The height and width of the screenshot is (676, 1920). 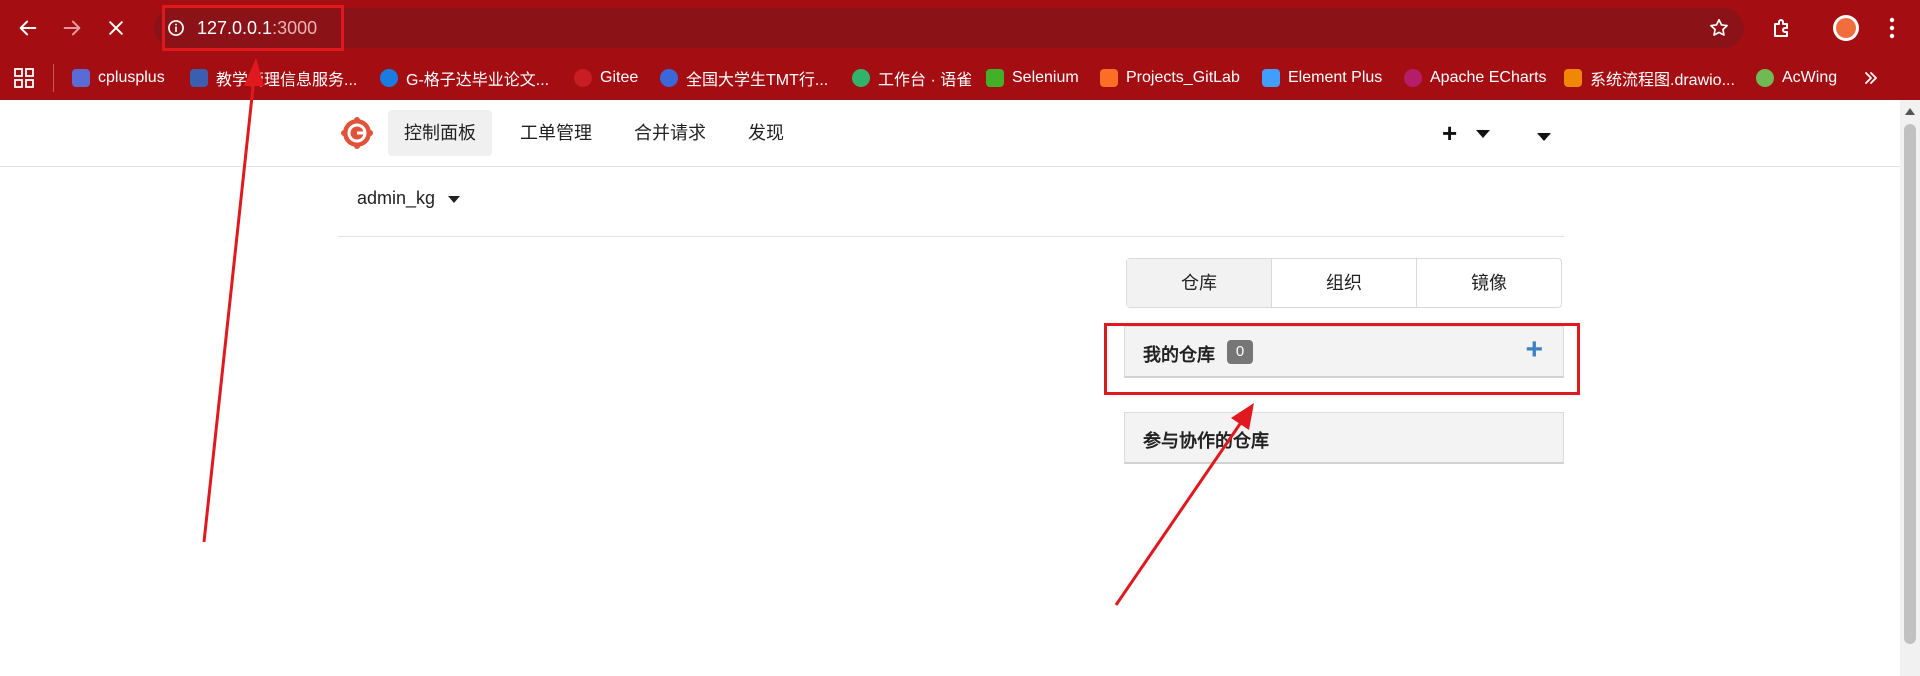 I want to click on extensions-button, so click(x=1782, y=28).